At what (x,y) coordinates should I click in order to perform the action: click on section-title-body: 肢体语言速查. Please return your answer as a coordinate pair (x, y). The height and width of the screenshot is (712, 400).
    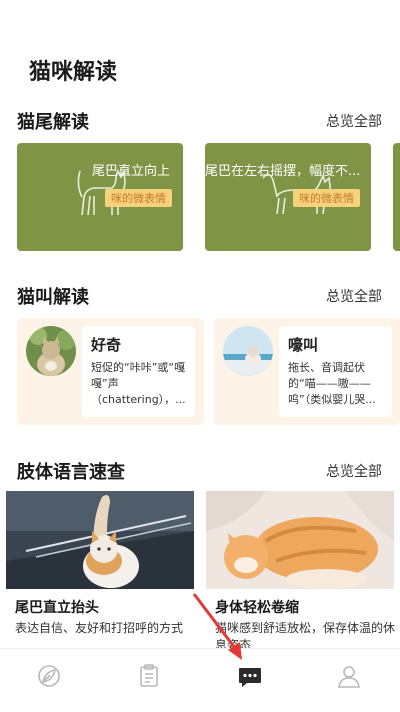
    Looking at the image, I should click on (71, 472).